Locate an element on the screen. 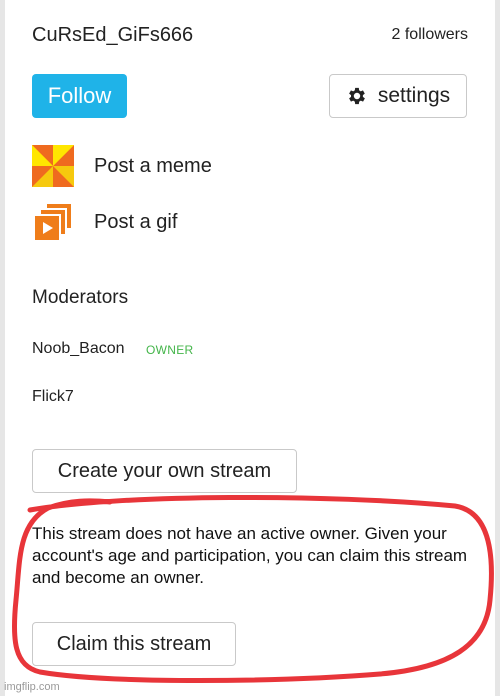 This screenshot has height=696, width=500. stream-name: CuRsEd_GiFs666 is located at coordinates (112, 35).